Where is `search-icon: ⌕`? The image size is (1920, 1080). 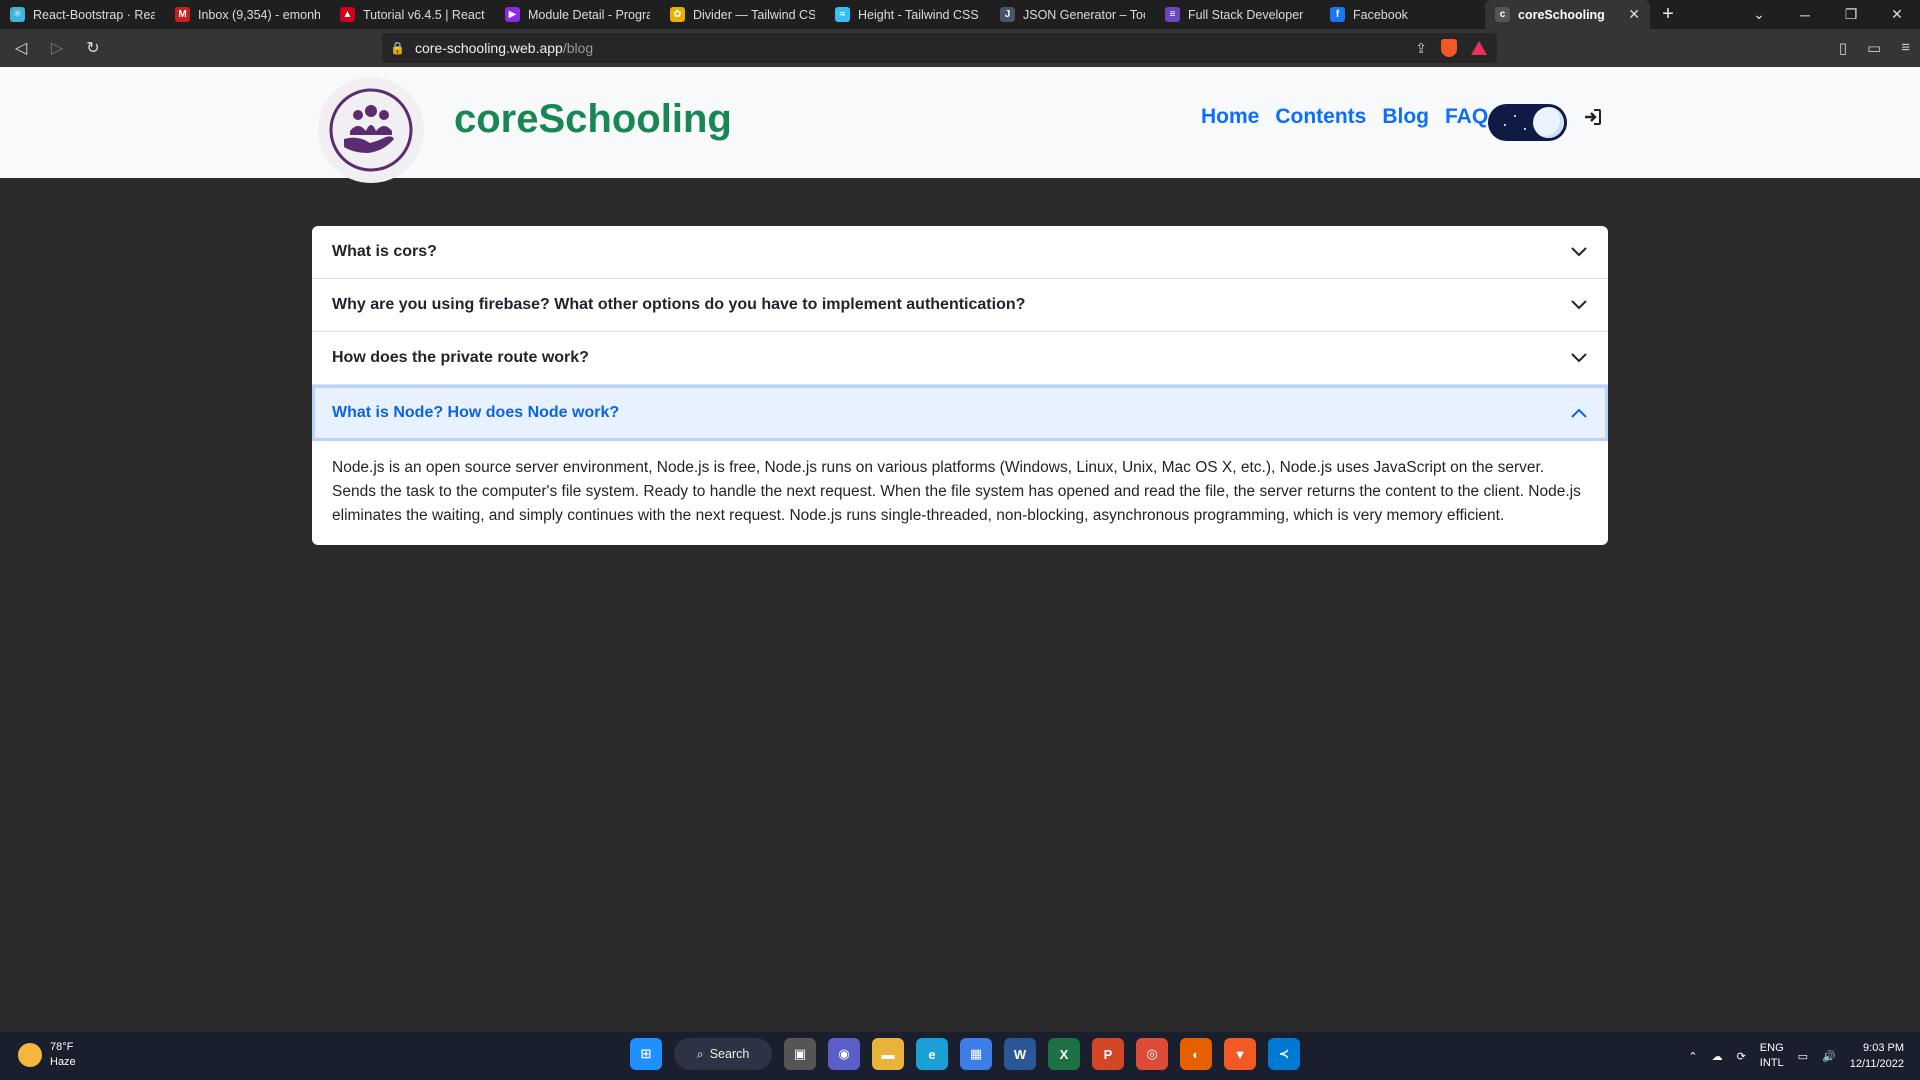 search-icon: ⌕ is located at coordinates (700, 1053).